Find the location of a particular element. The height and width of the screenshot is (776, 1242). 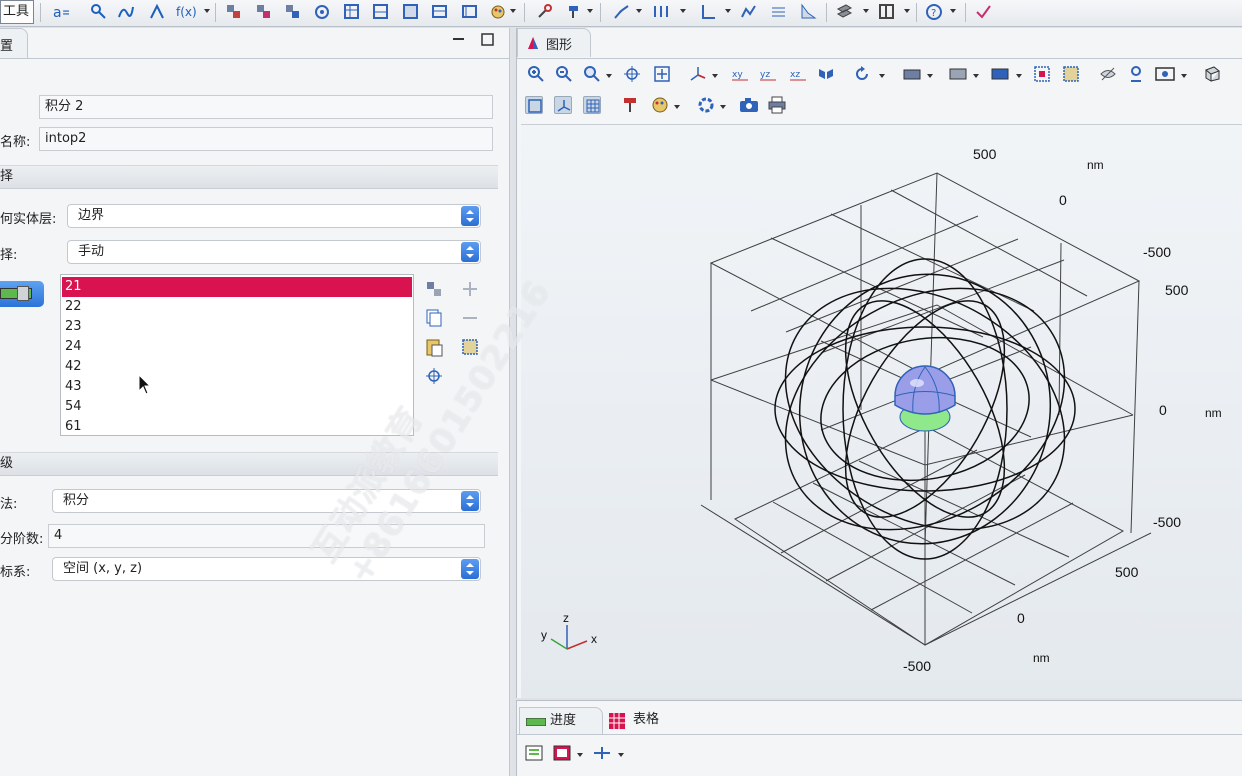

list-item: 42 is located at coordinates (237, 367).